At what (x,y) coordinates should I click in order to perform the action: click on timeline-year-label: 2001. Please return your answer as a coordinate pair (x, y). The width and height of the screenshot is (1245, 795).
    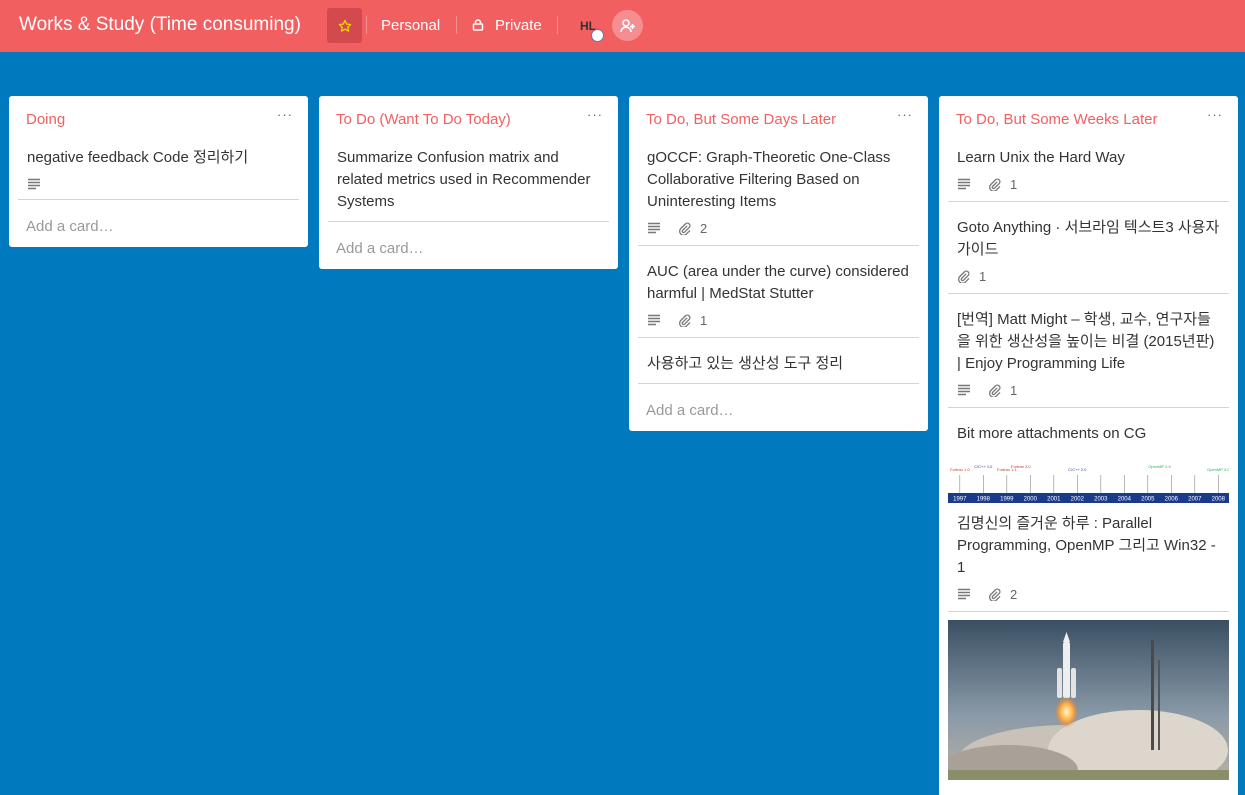
    Looking at the image, I should click on (1054, 500).